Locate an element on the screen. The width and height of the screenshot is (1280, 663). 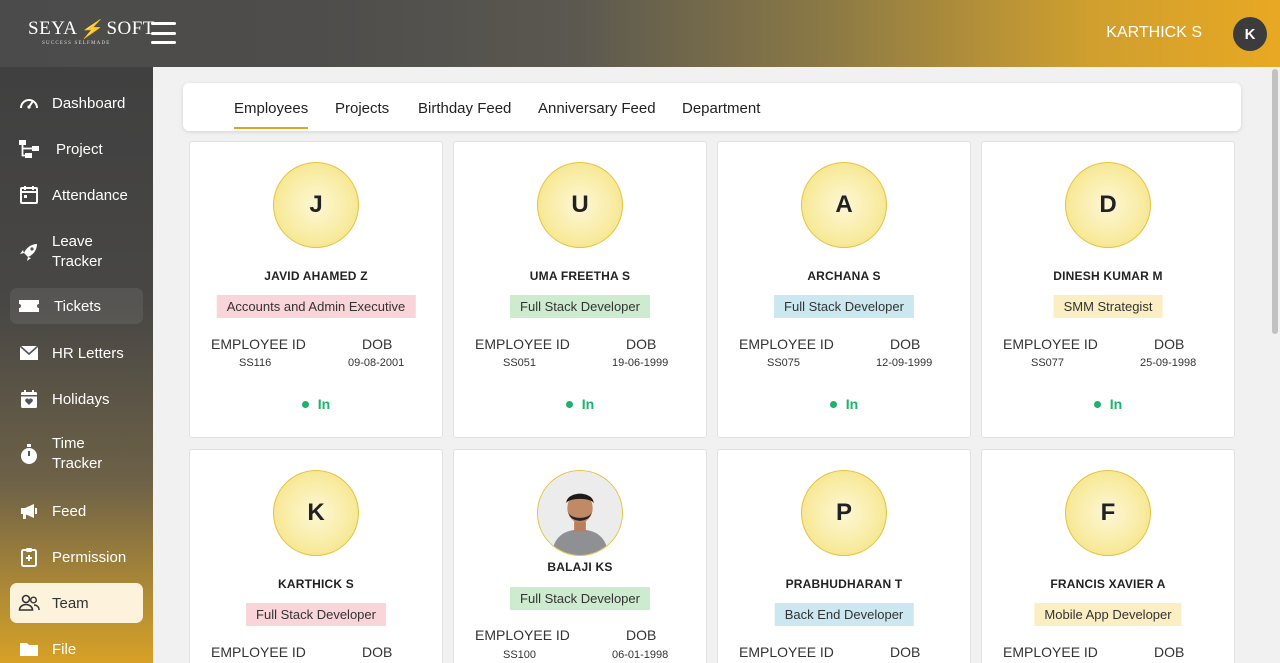
calendar-heart-icon is located at coordinates (29, 399).